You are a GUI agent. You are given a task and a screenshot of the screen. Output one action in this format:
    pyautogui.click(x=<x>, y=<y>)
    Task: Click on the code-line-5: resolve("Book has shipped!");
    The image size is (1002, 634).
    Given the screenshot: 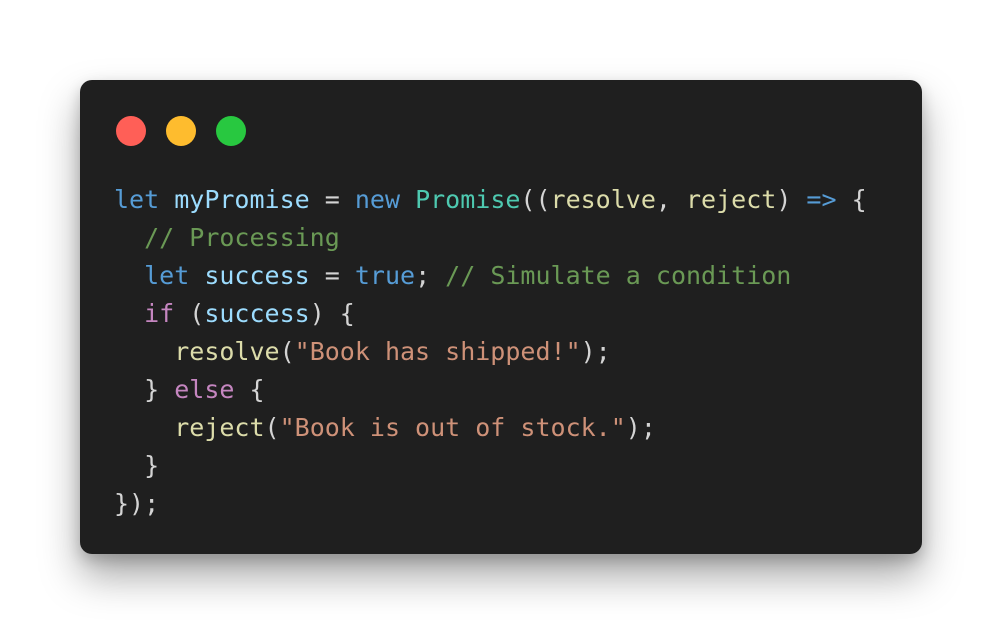 What is the action you would take?
    pyautogui.click(x=392, y=351)
    